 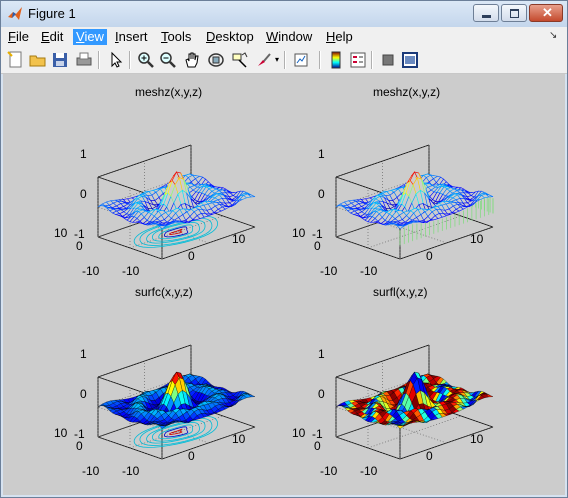 I want to click on rotate-3d-icon, so click(x=216, y=60).